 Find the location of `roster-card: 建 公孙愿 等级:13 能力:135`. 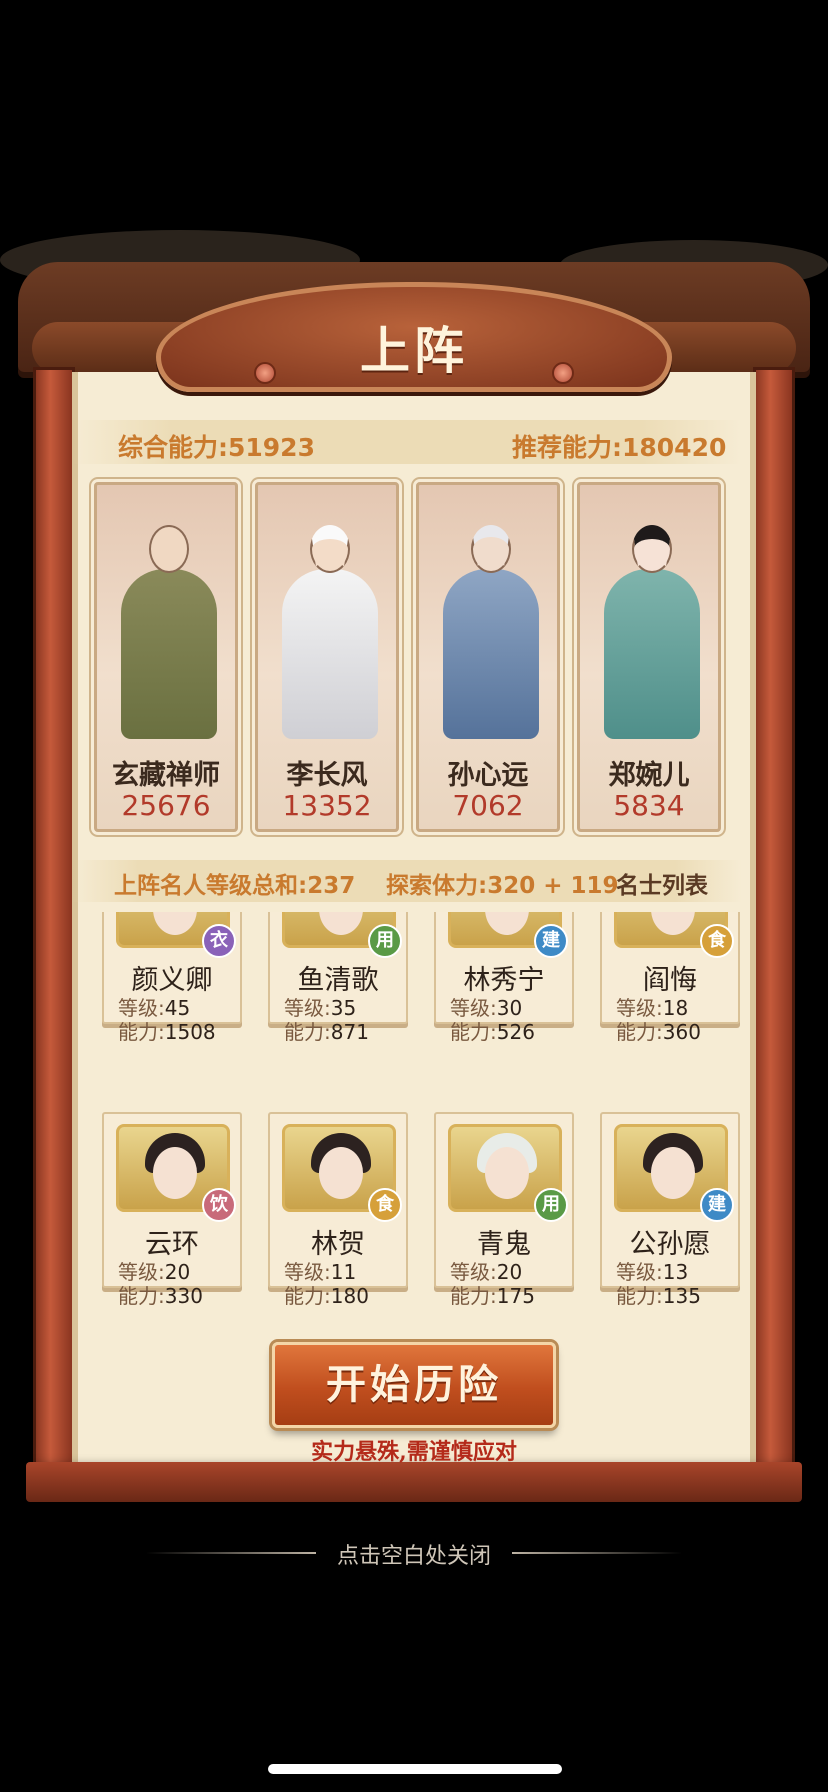

roster-card: 建 公孙愿 等级:13 能力:135 is located at coordinates (670, 1210).